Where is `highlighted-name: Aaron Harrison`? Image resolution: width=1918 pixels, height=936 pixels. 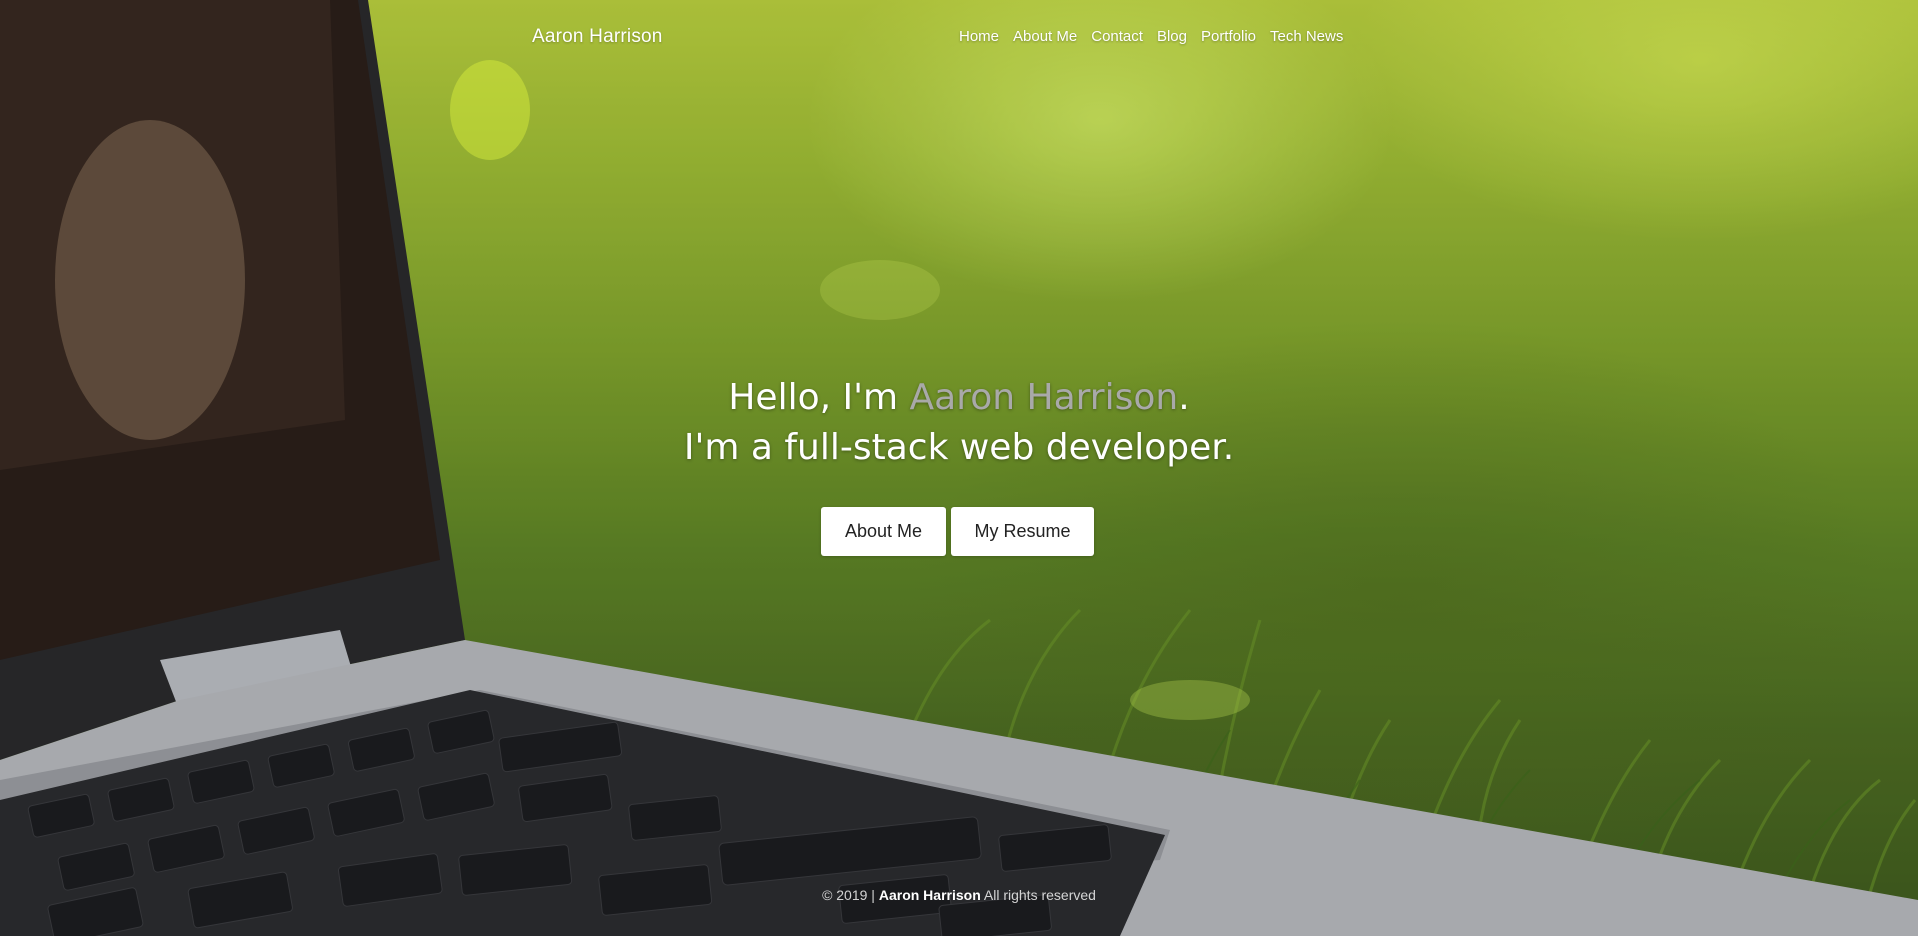
highlighted-name: Aaron Harrison is located at coordinates (1044, 397).